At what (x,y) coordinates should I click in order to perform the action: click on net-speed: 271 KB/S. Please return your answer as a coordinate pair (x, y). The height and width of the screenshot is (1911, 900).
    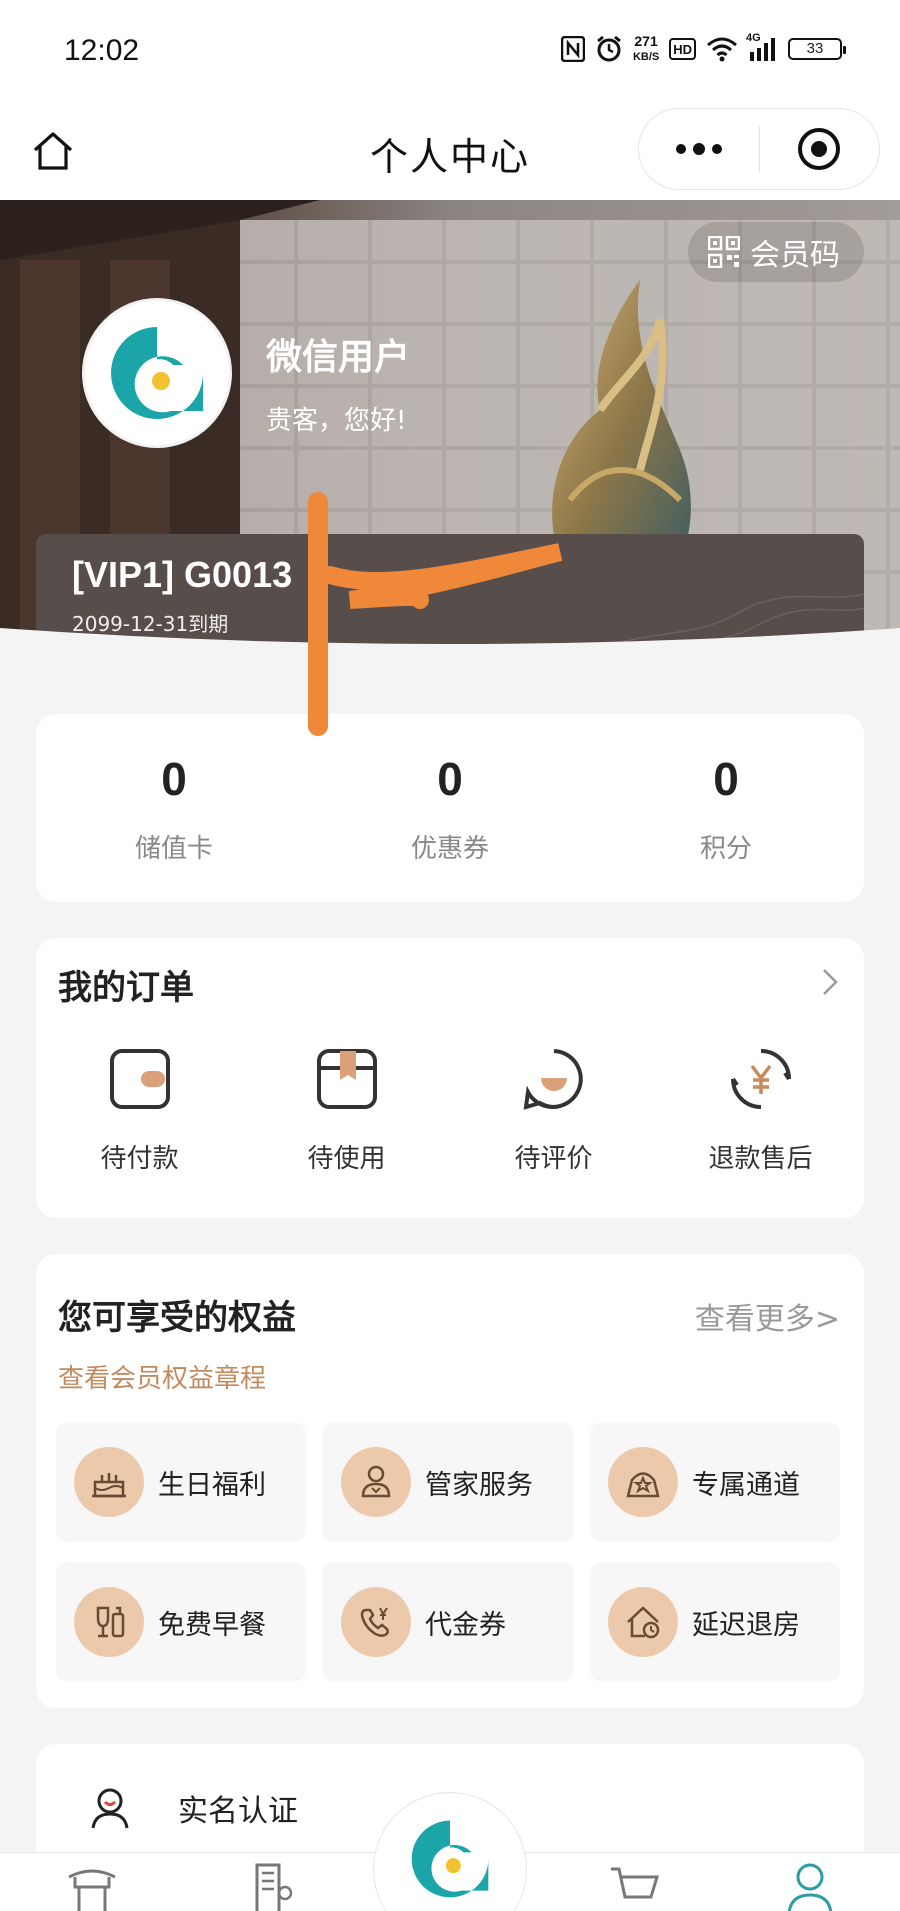
    Looking at the image, I should click on (646, 48).